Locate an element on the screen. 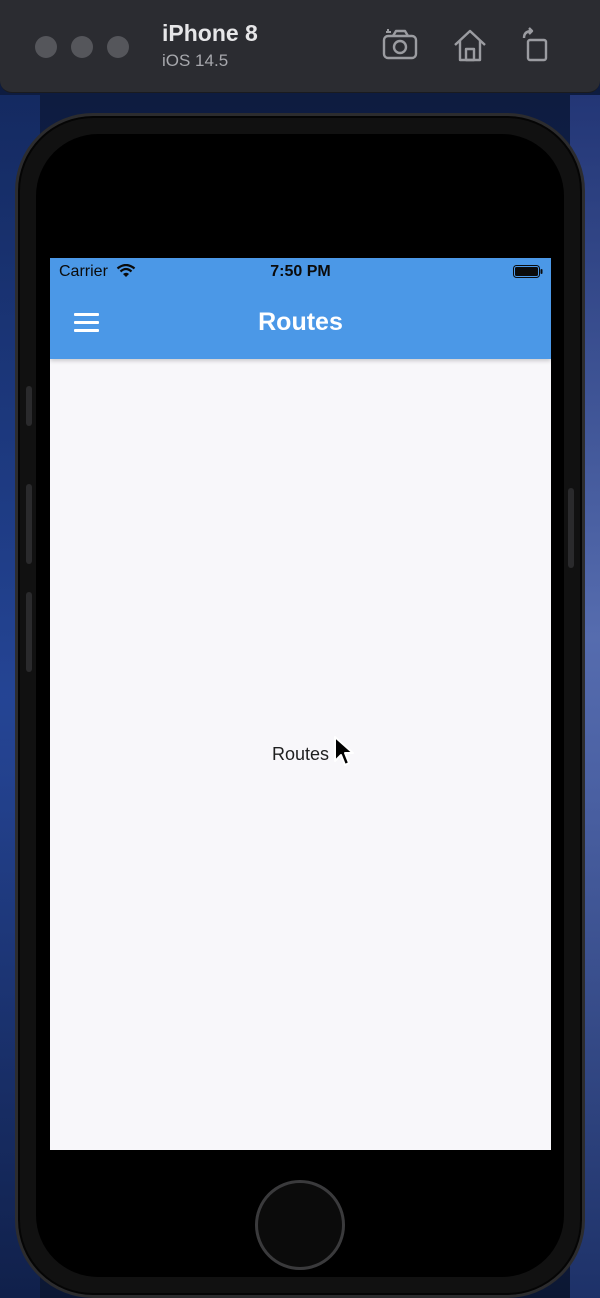  home-button is located at coordinates (300, 1225).